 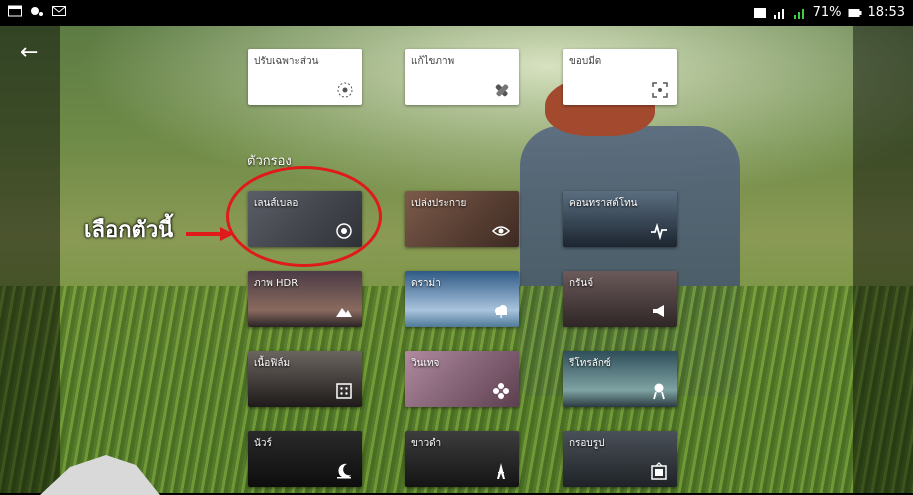 What do you see at coordinates (344, 391) in the screenshot?
I see `film-grain-icon` at bounding box center [344, 391].